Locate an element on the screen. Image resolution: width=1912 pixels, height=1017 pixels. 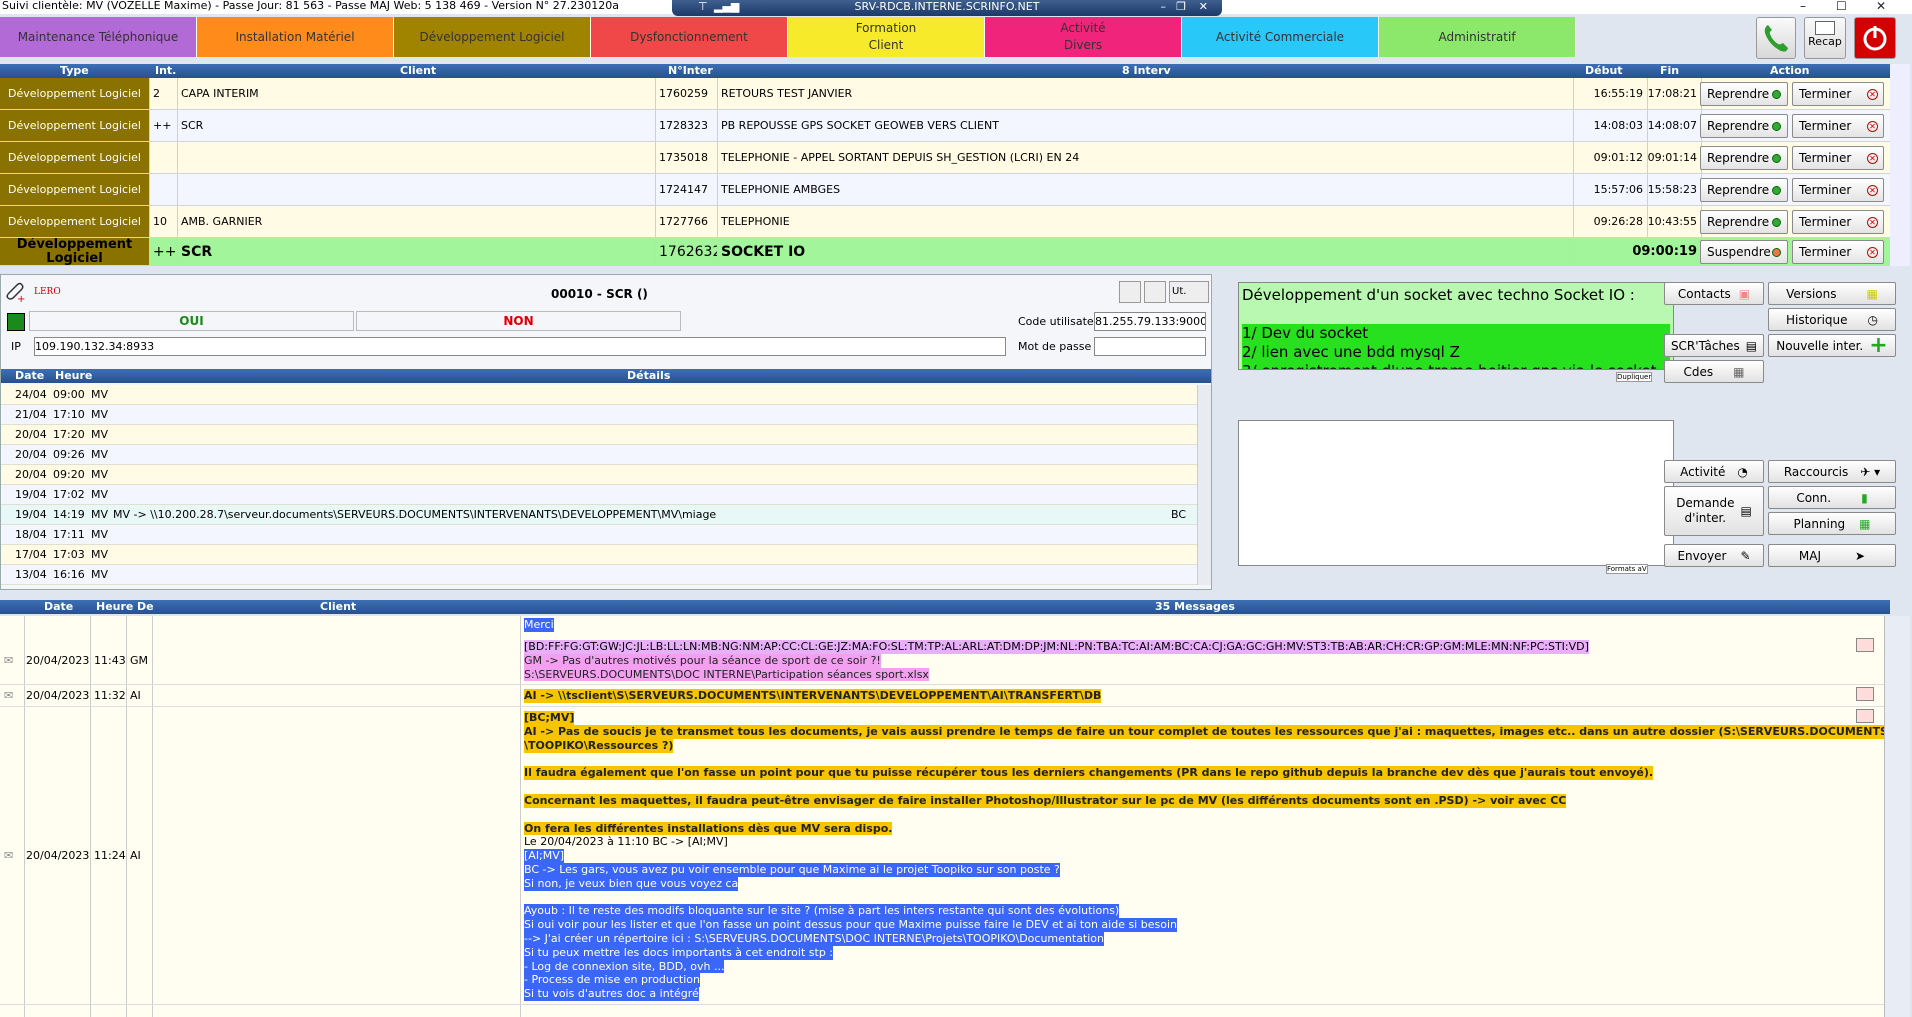
history-row: 20/04 09:20 MV is located at coordinates (599, 475).